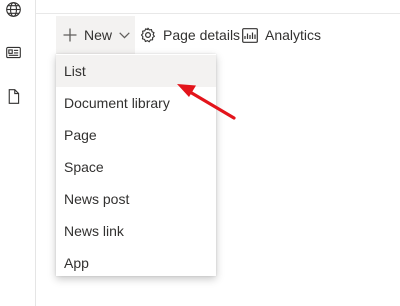 The height and width of the screenshot is (306, 400). What do you see at coordinates (136, 103) in the screenshot?
I see `menu-item-document-library: Document library` at bounding box center [136, 103].